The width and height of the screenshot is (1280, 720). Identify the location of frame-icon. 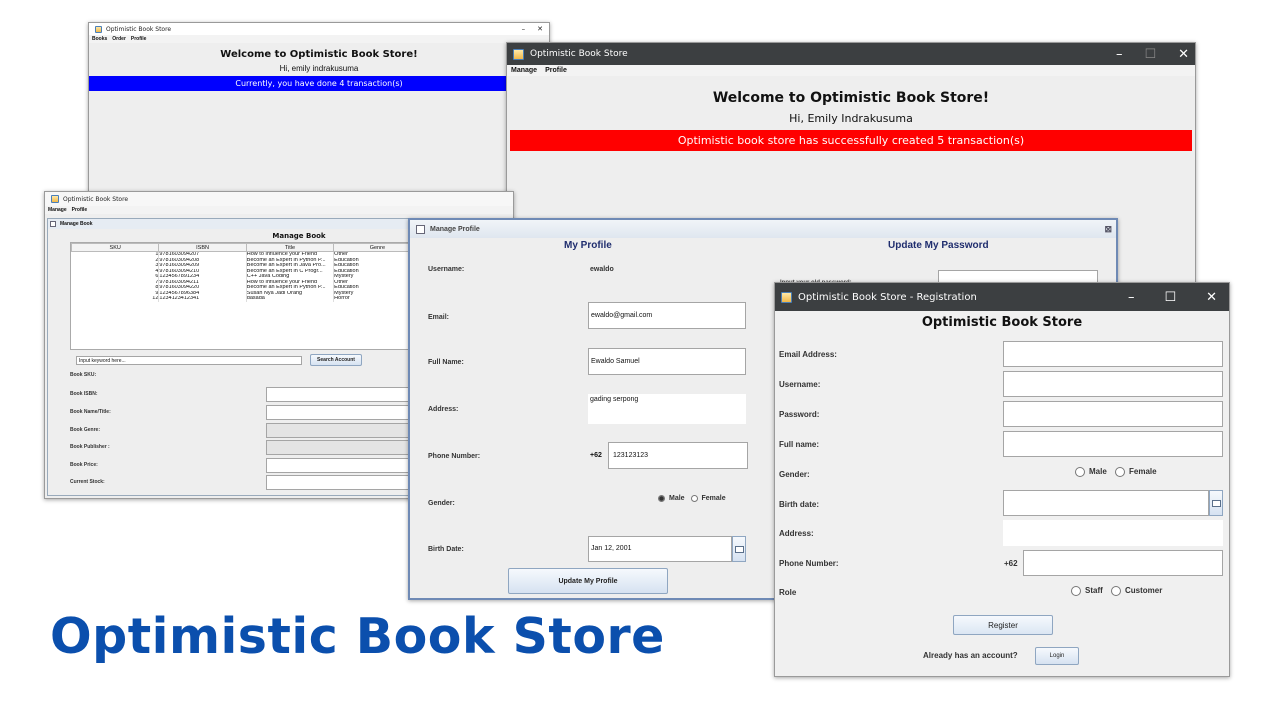
(53, 224).